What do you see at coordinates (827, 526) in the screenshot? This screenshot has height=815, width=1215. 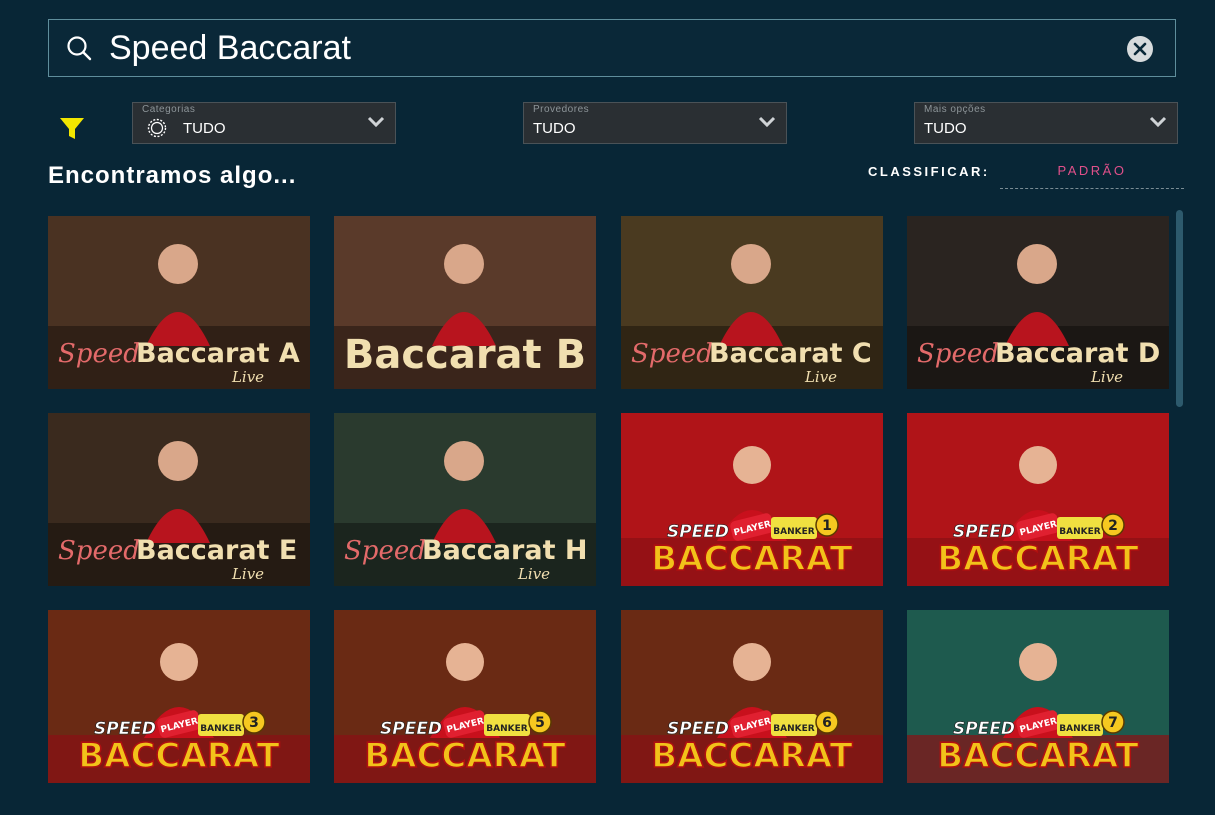 I see `game-number: 1` at bounding box center [827, 526].